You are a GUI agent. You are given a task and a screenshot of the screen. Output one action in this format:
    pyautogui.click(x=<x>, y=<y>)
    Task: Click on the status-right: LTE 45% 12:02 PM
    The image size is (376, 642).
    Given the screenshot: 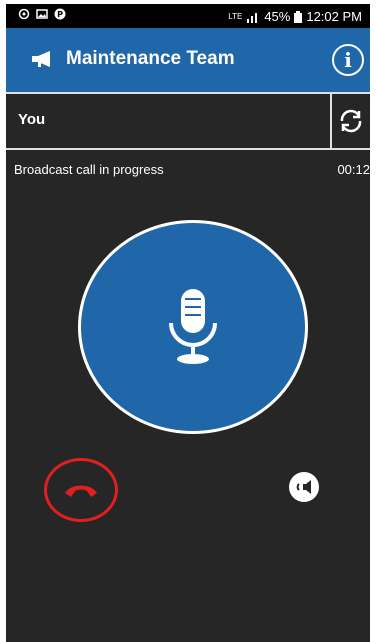 What is the action you would take?
    pyautogui.click(x=295, y=16)
    